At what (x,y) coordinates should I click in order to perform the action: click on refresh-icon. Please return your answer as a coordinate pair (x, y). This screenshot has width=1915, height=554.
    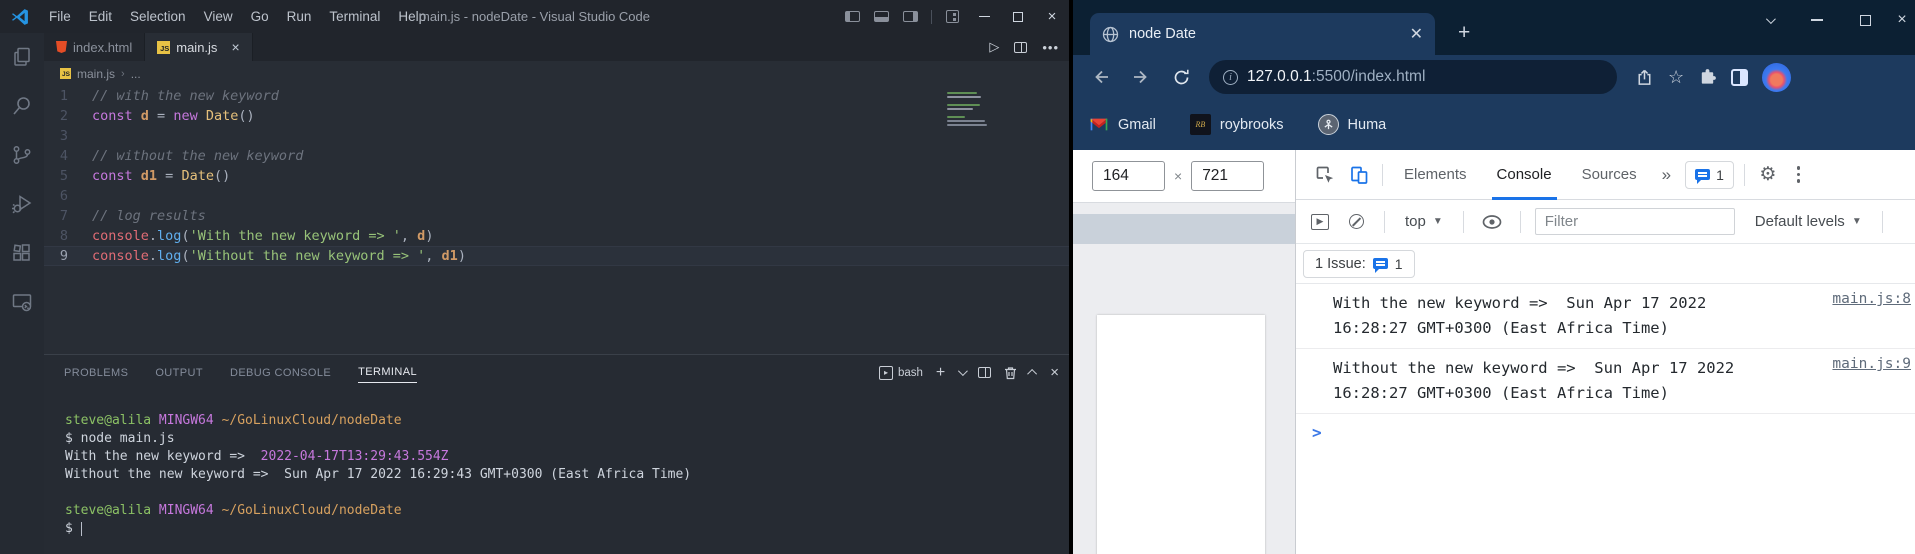
    Looking at the image, I should click on (1181, 77).